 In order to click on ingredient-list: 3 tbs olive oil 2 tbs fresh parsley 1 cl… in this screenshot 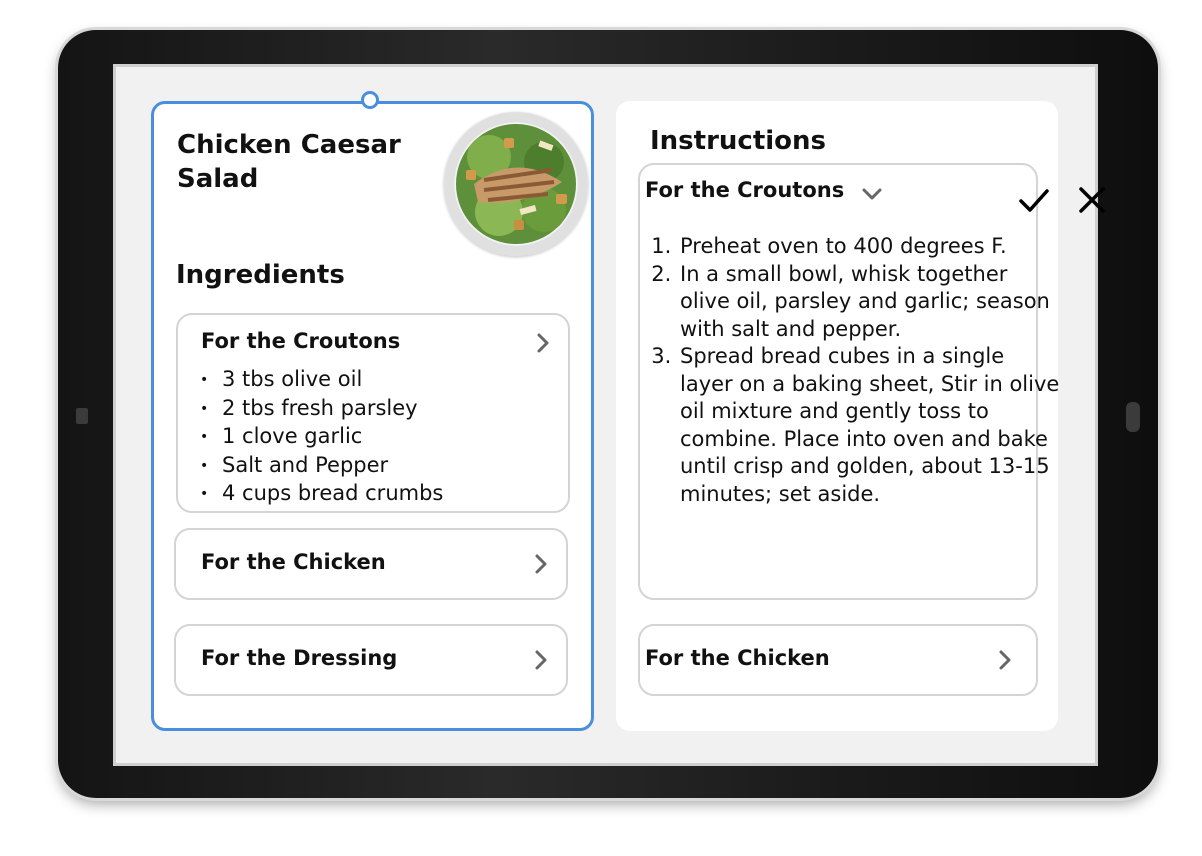, I will do `click(321, 437)`.